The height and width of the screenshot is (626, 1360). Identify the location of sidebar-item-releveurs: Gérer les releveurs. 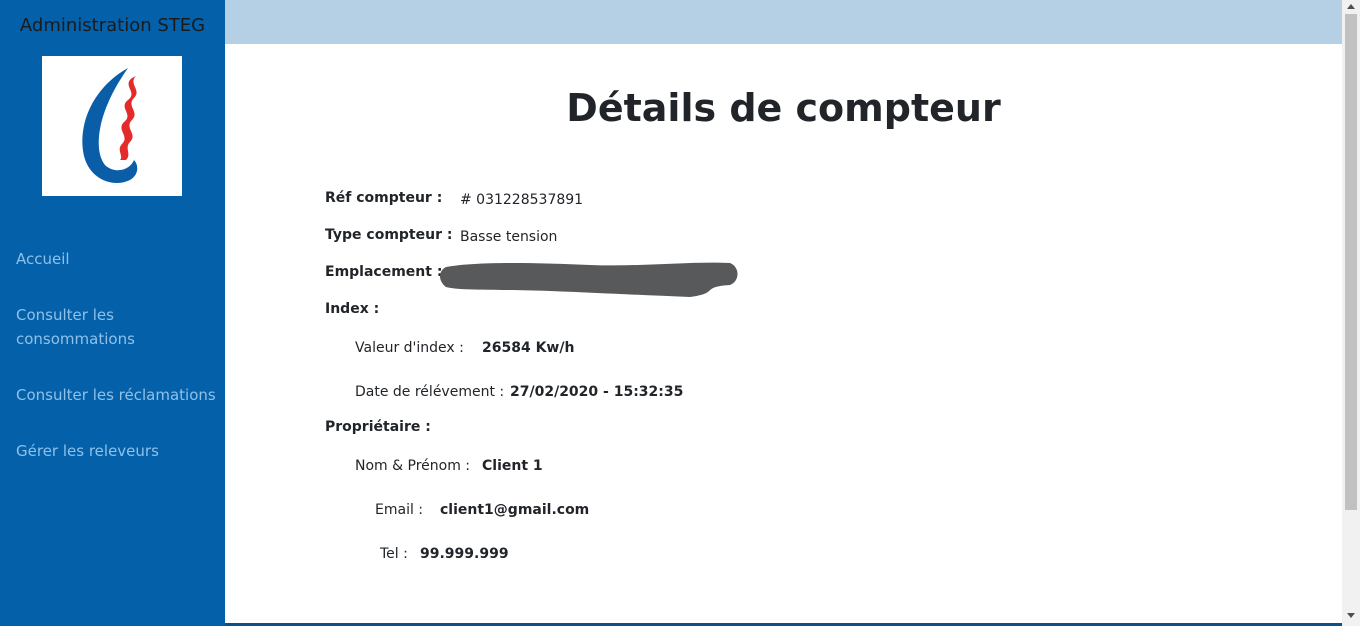
(116, 451).